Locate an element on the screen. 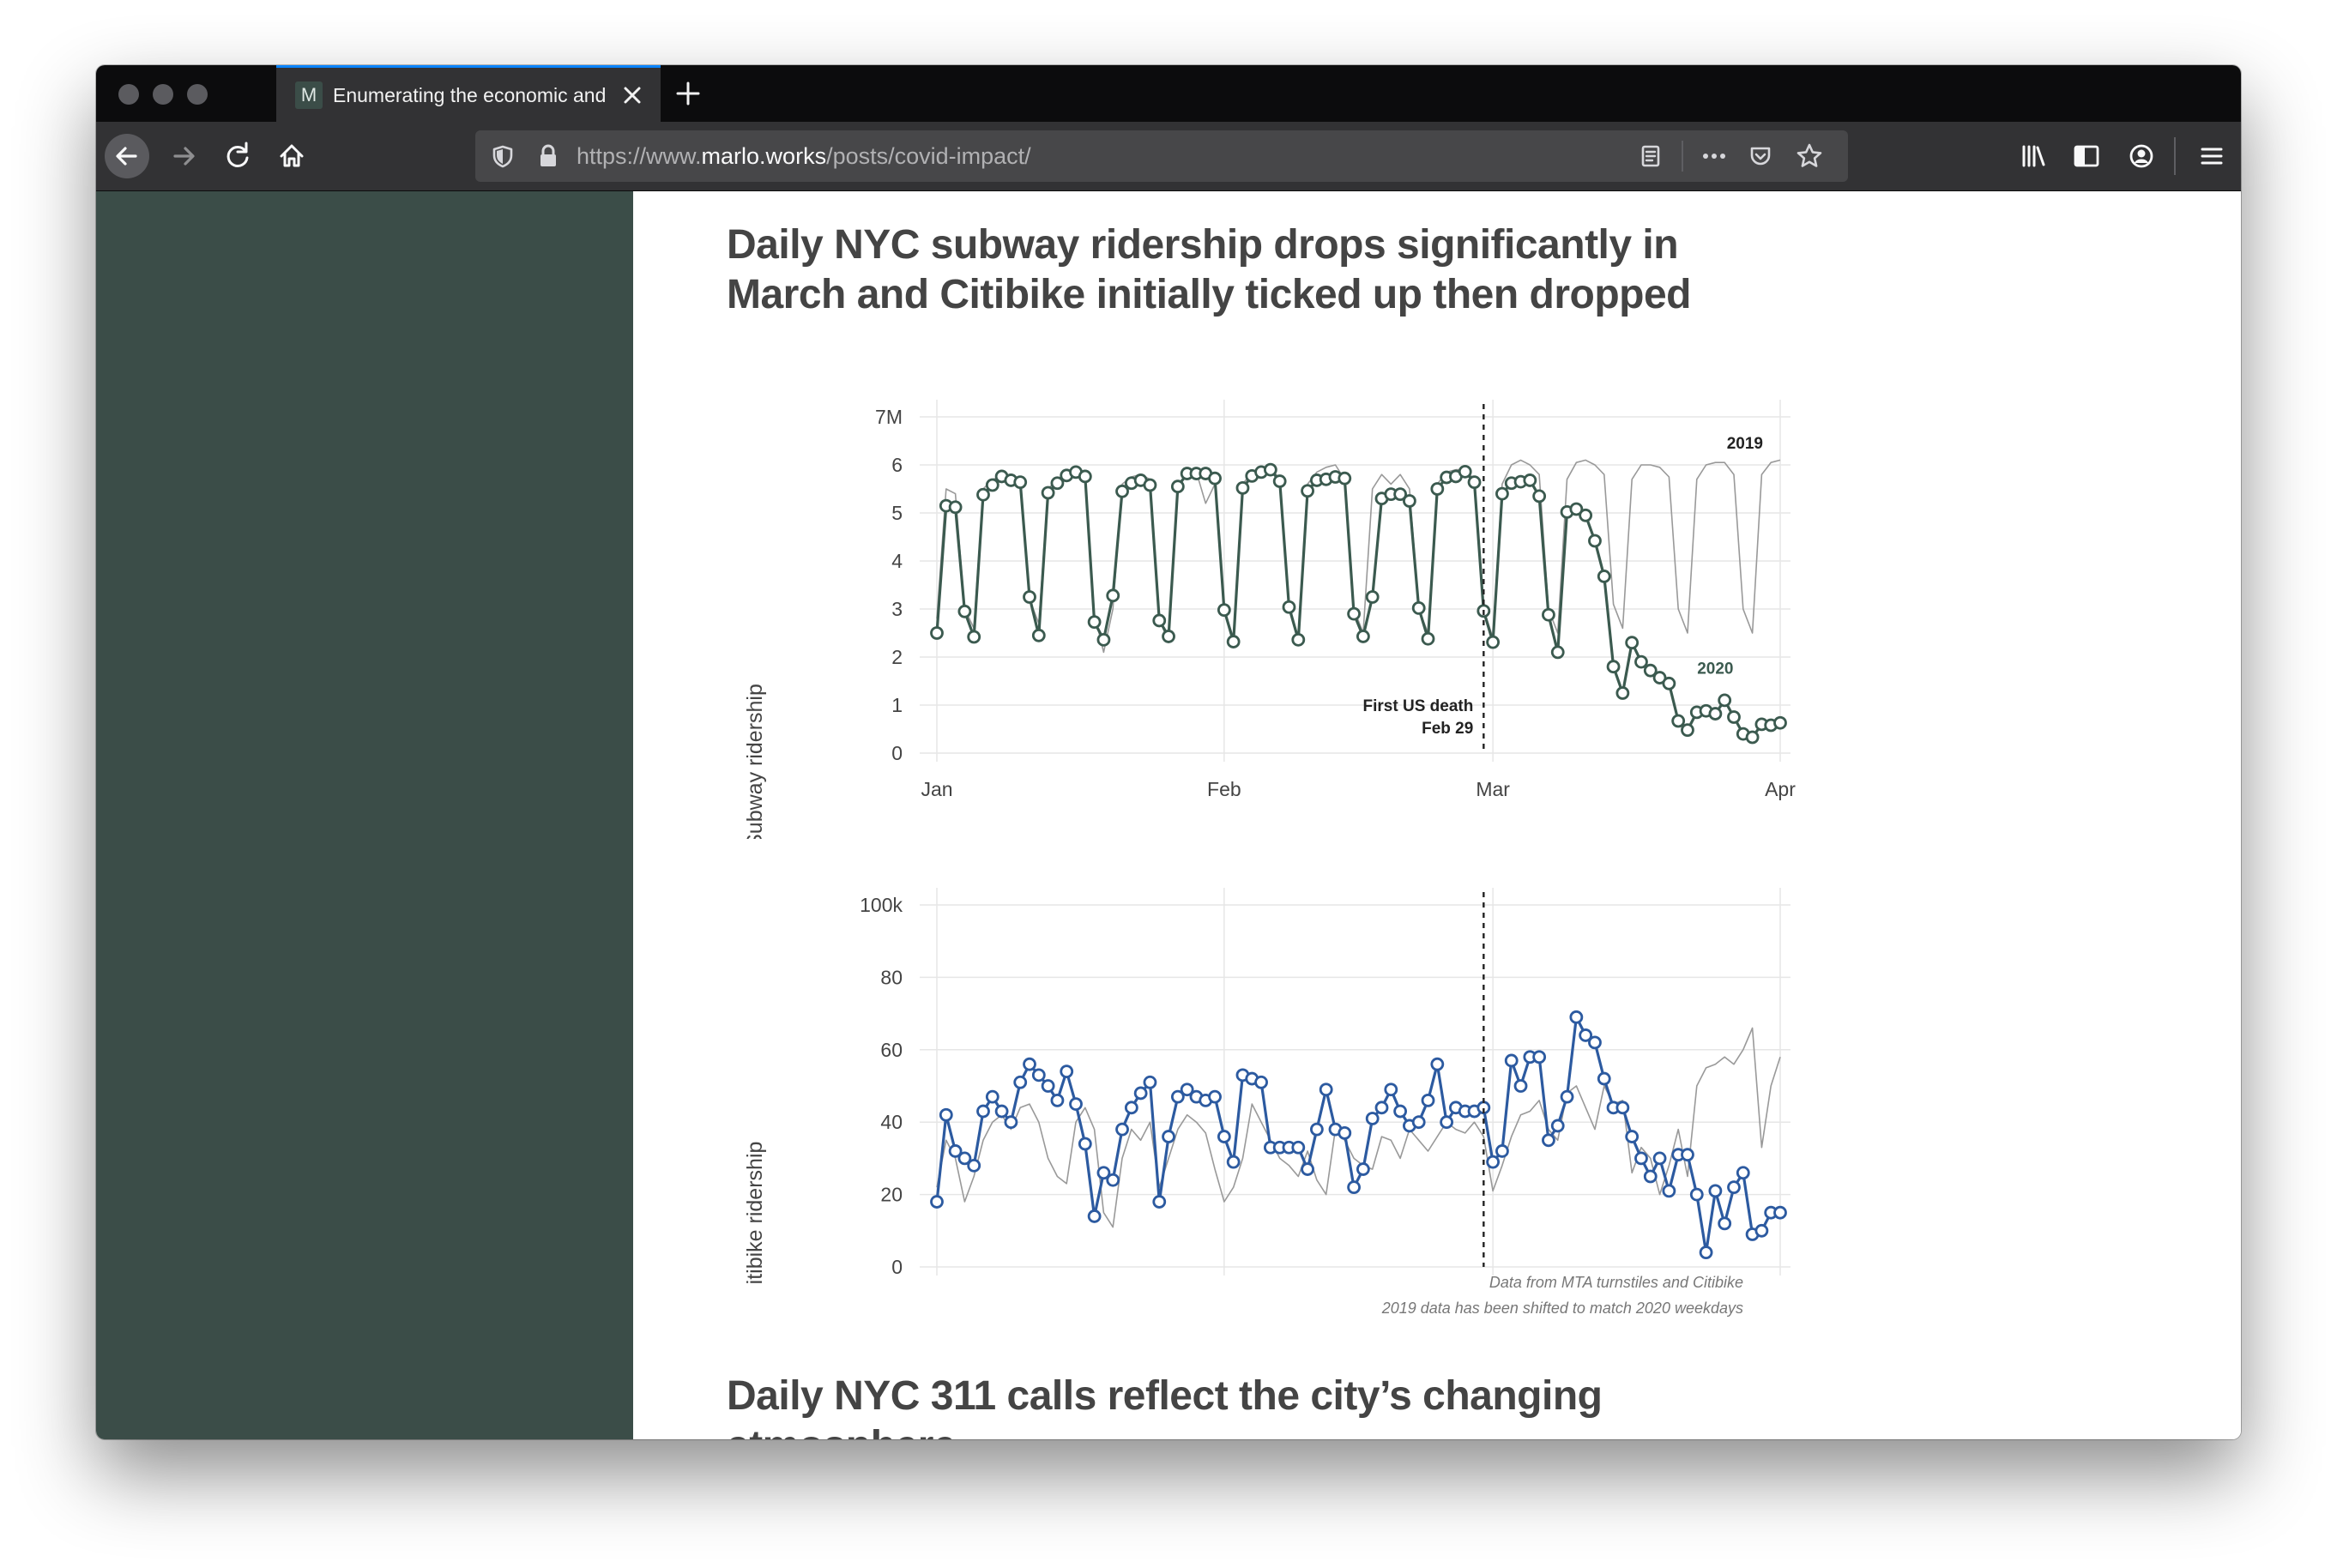  subway-gridlines is located at coordinates (1355, 581).